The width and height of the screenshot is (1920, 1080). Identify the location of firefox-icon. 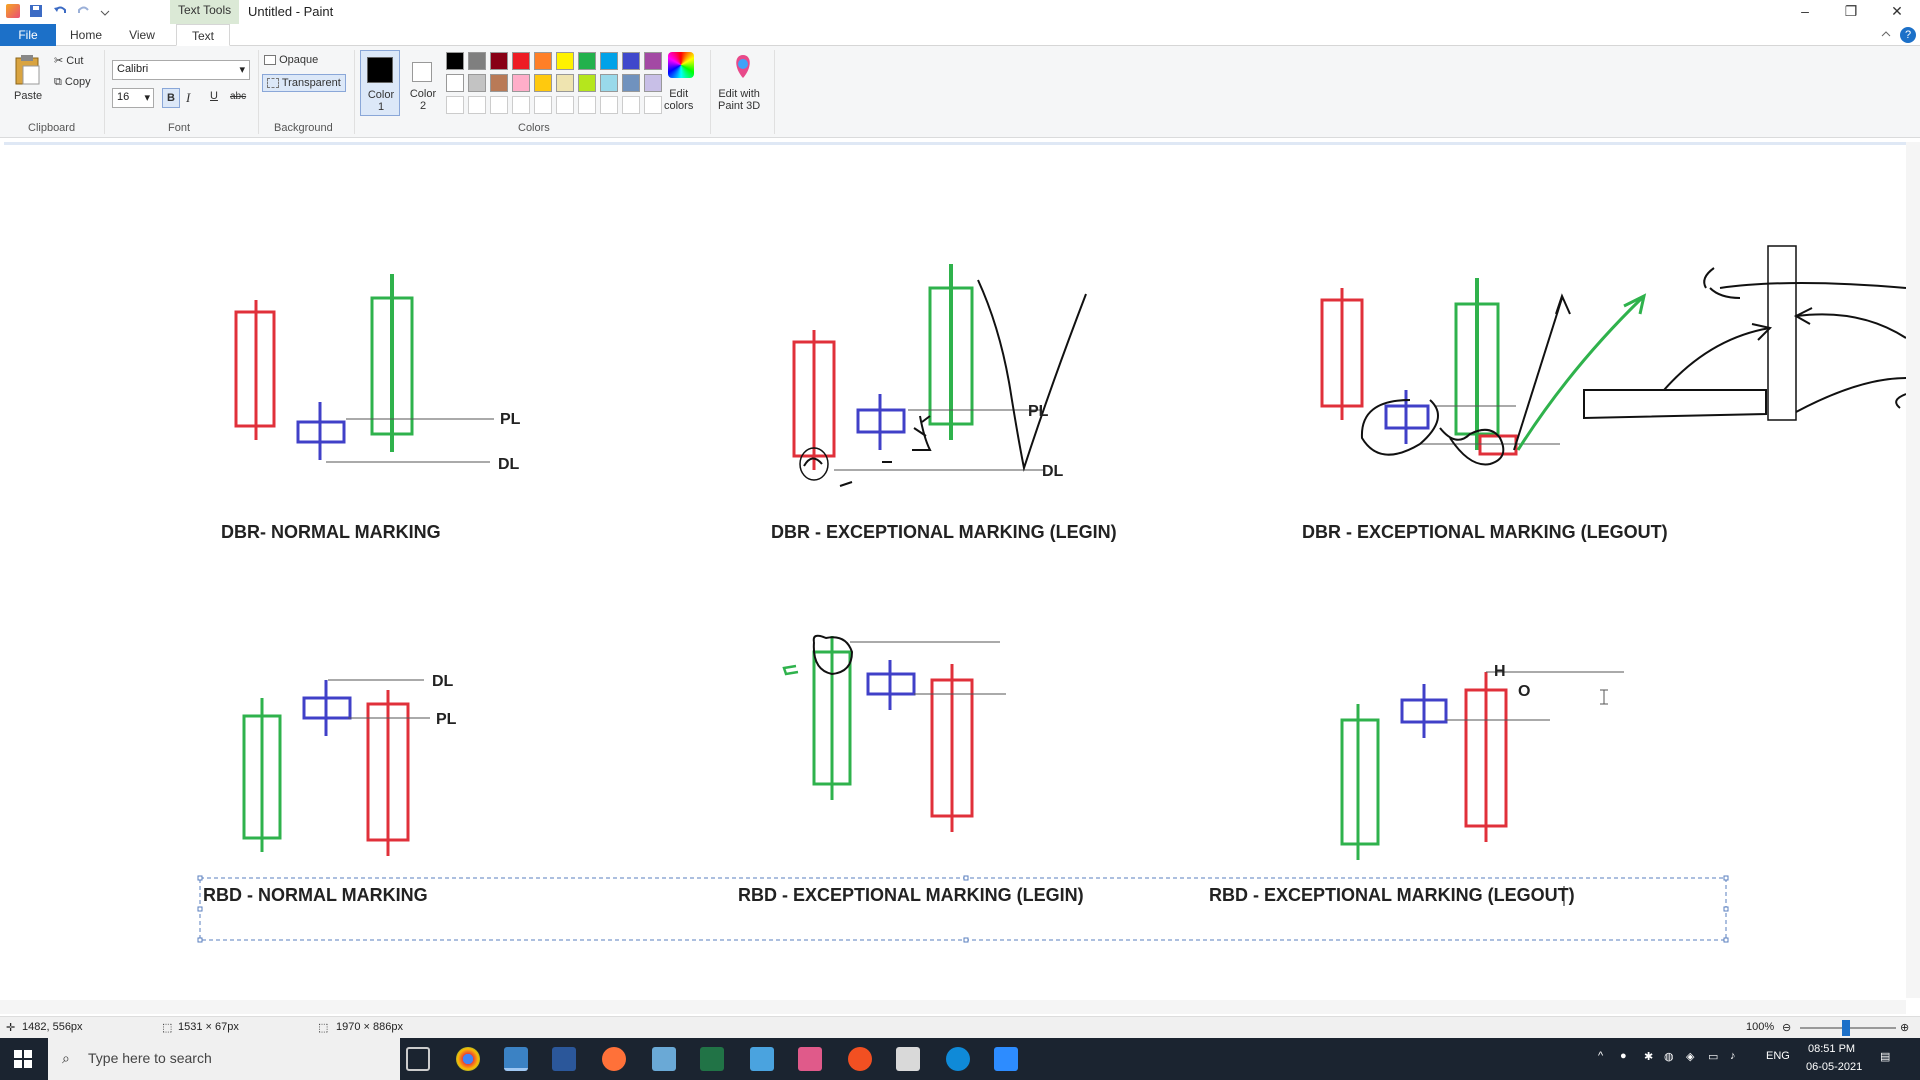
(614, 1059).